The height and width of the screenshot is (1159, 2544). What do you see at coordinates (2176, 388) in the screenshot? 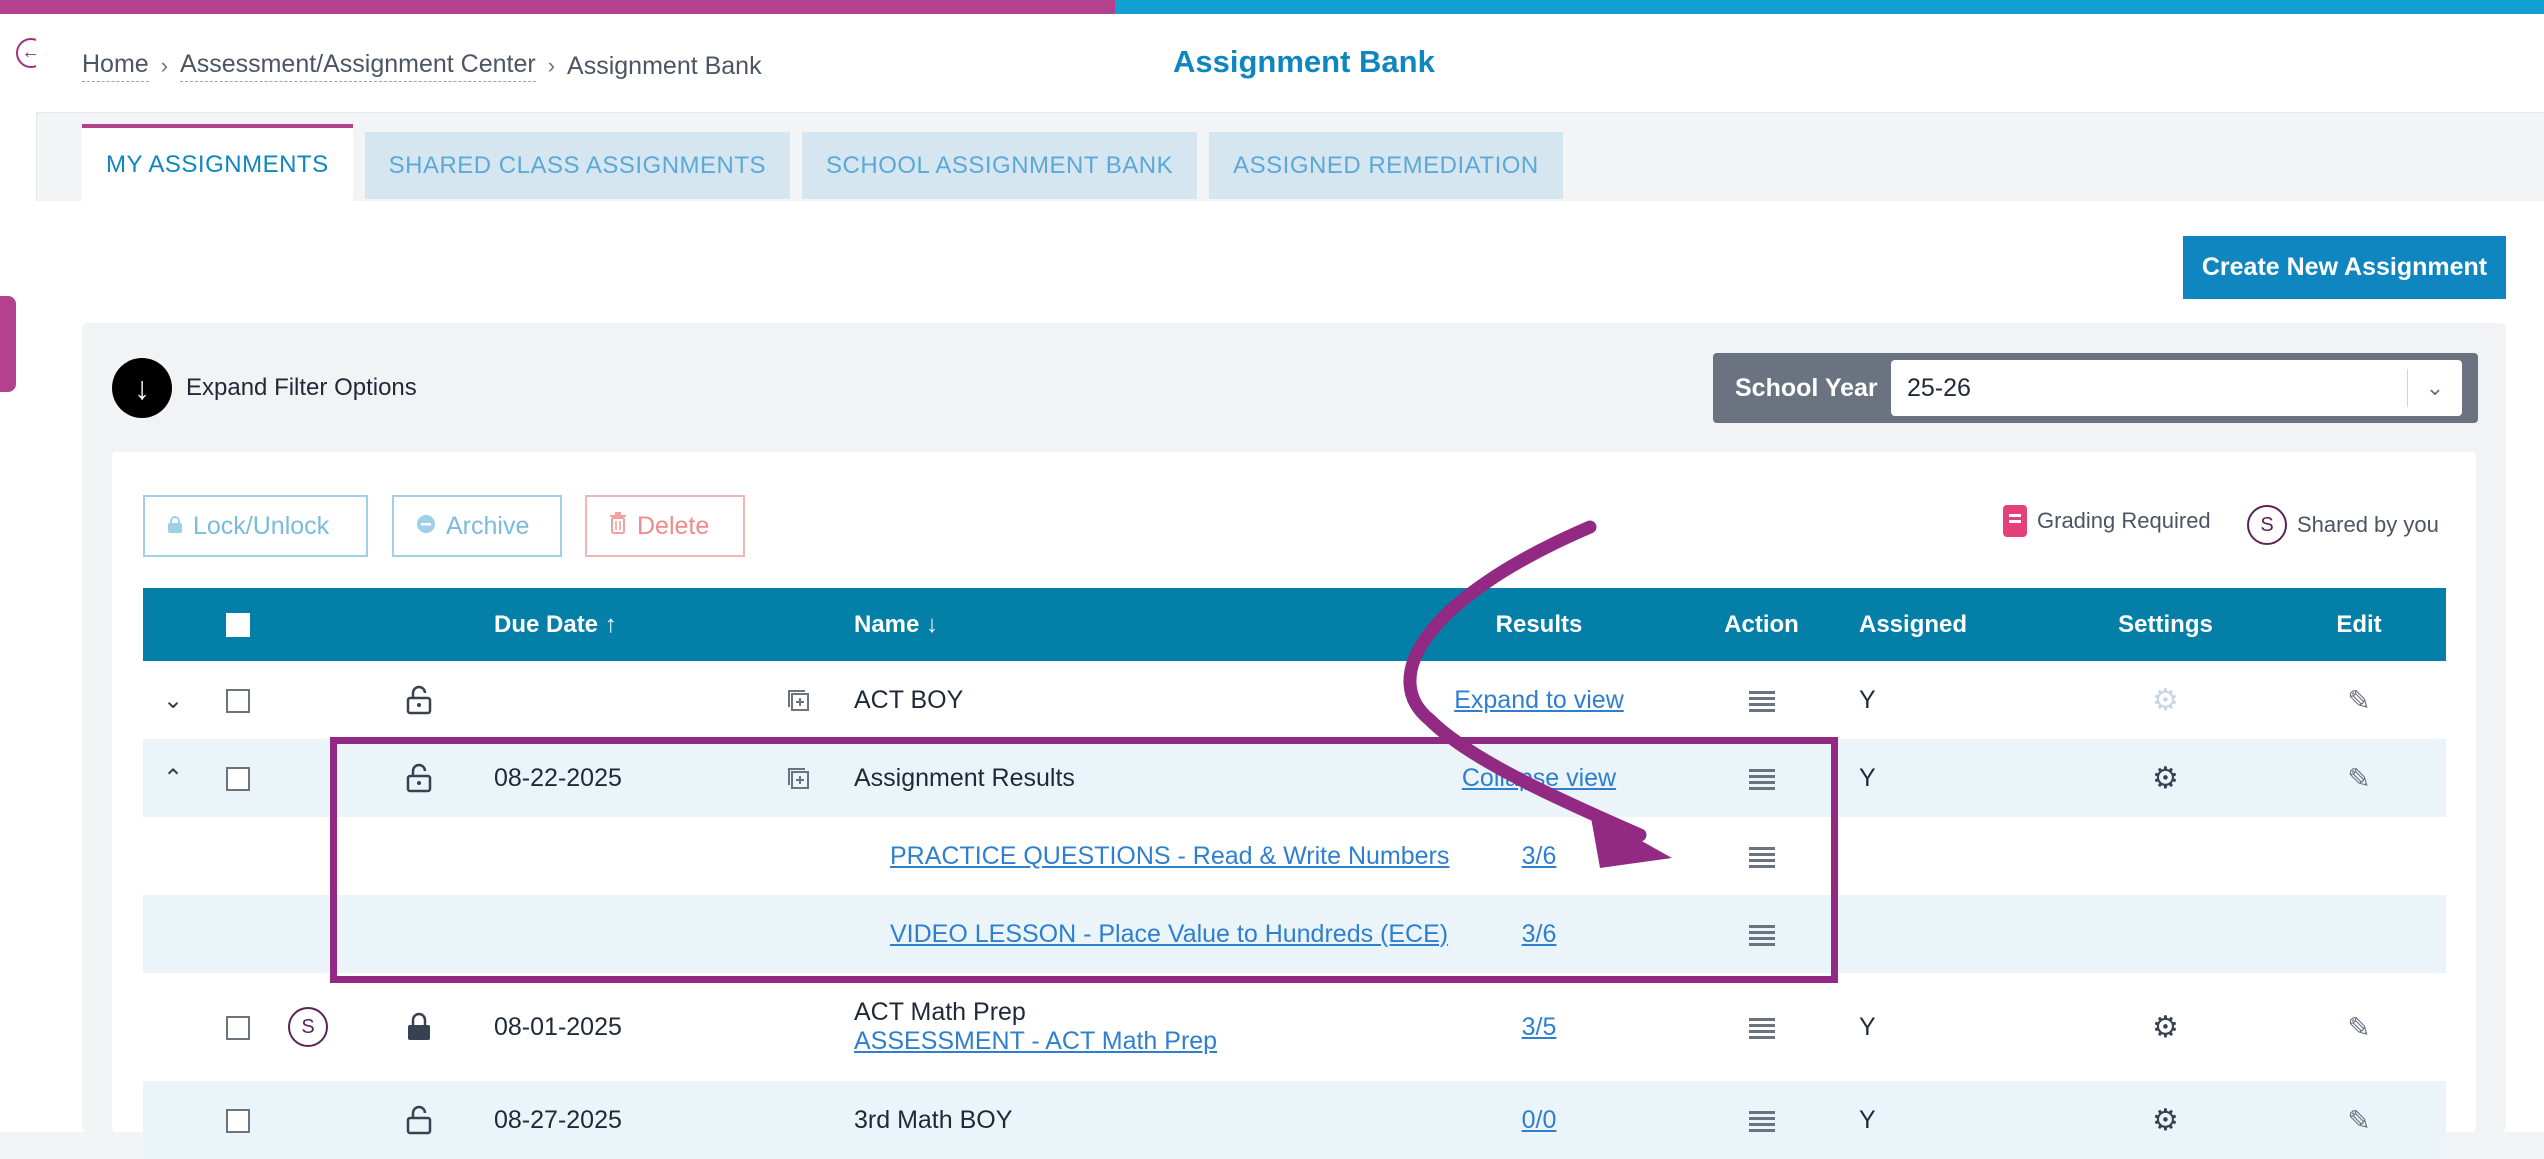
I see `school-year-select: 25-26 ⌄` at bounding box center [2176, 388].